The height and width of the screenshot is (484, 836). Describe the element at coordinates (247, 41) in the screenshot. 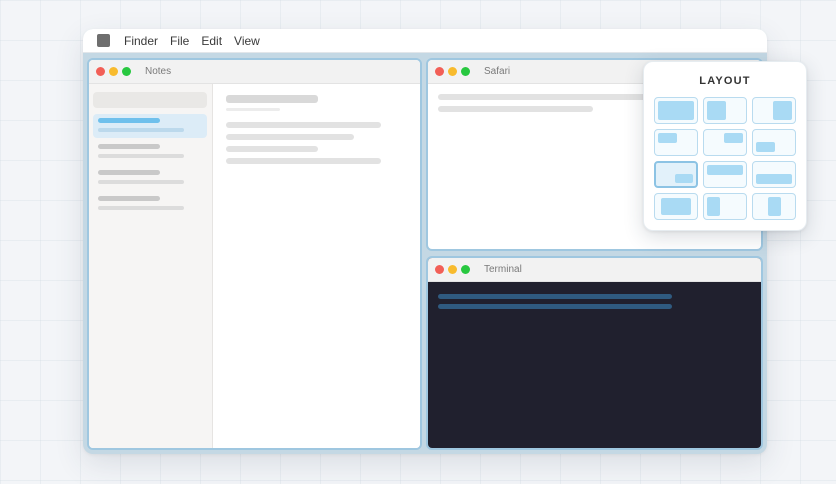

I see `menu-view: View` at that location.